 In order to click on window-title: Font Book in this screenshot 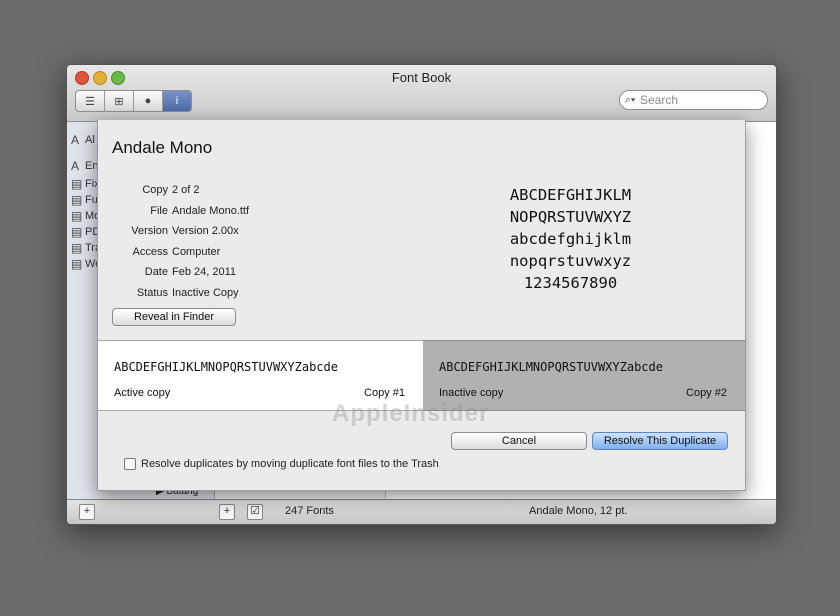, I will do `click(421, 77)`.